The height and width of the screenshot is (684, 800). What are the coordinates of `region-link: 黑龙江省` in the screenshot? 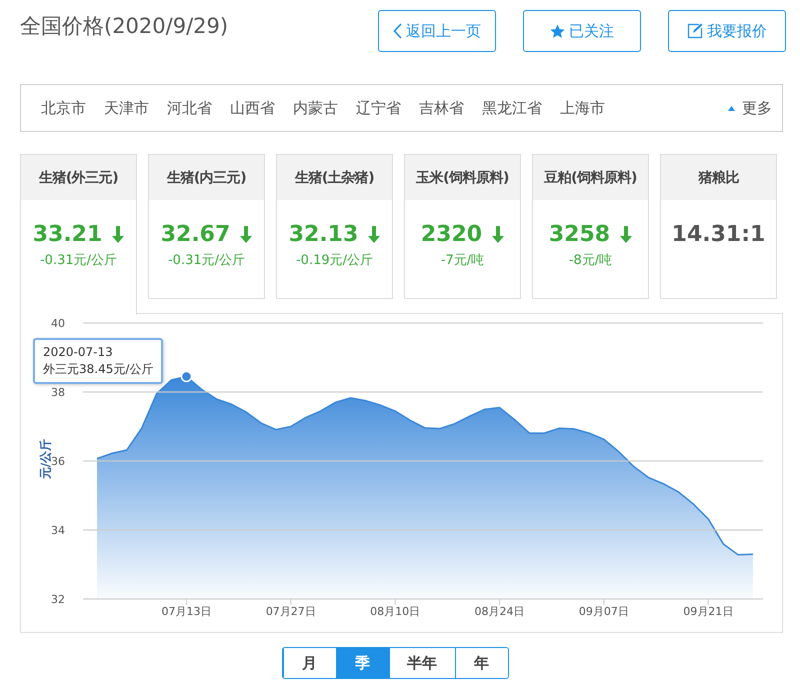 It's located at (512, 108).